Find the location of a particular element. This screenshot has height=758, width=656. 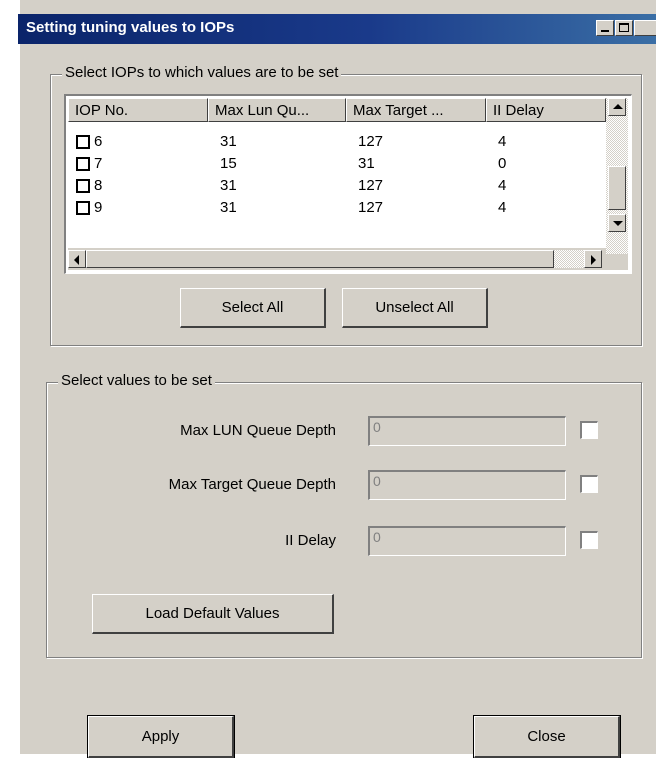

values-group-legend: Select values to be set is located at coordinates (136, 380).